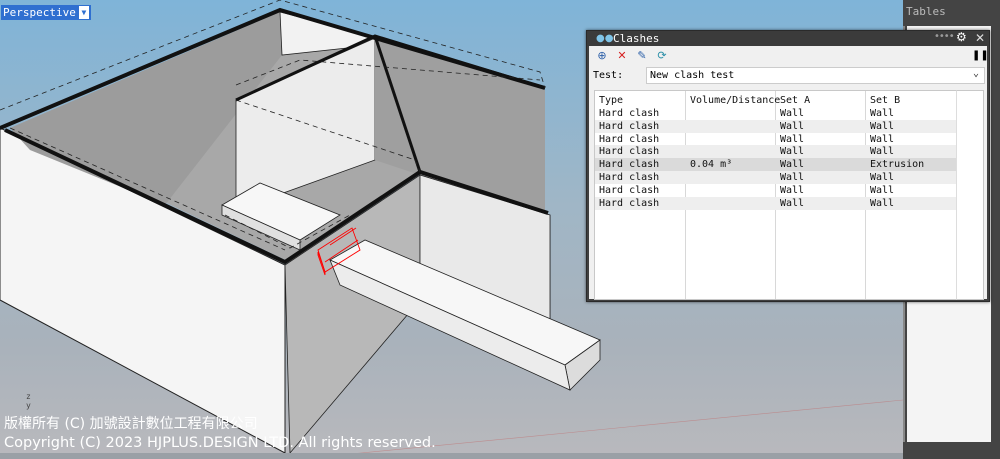 The height and width of the screenshot is (459, 1000). What do you see at coordinates (776, 165) in the screenshot?
I see `table-row: Hard clash 0.04 m³ Wall Extrusion` at bounding box center [776, 165].